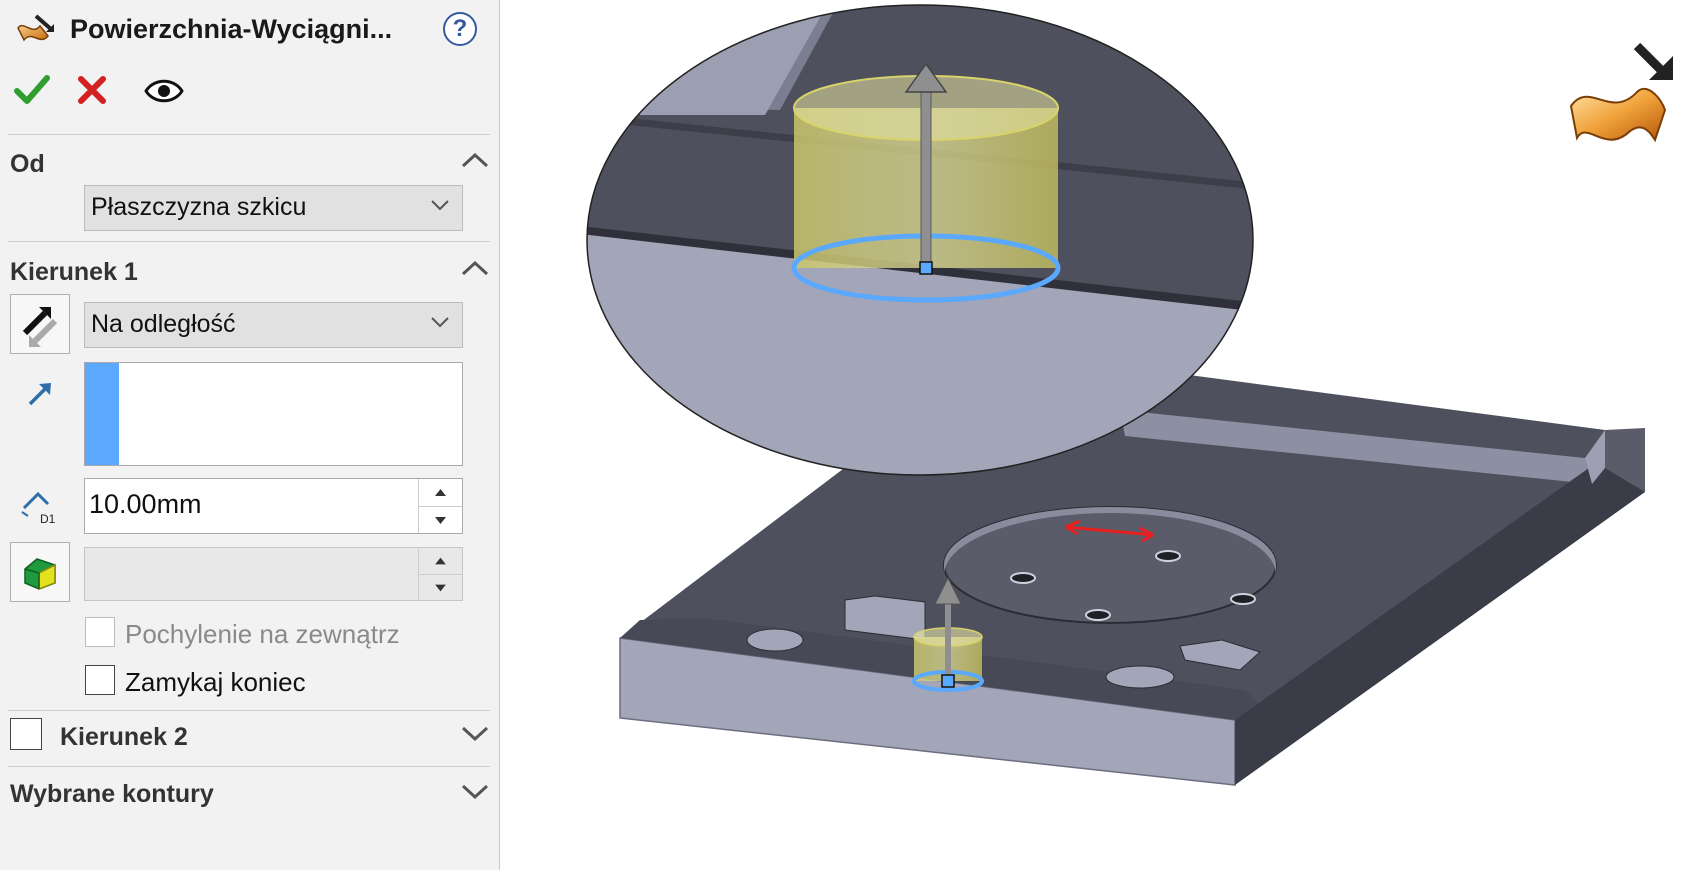  What do you see at coordinates (145, 504) in the screenshot?
I see `depth-value: 10.00mm` at bounding box center [145, 504].